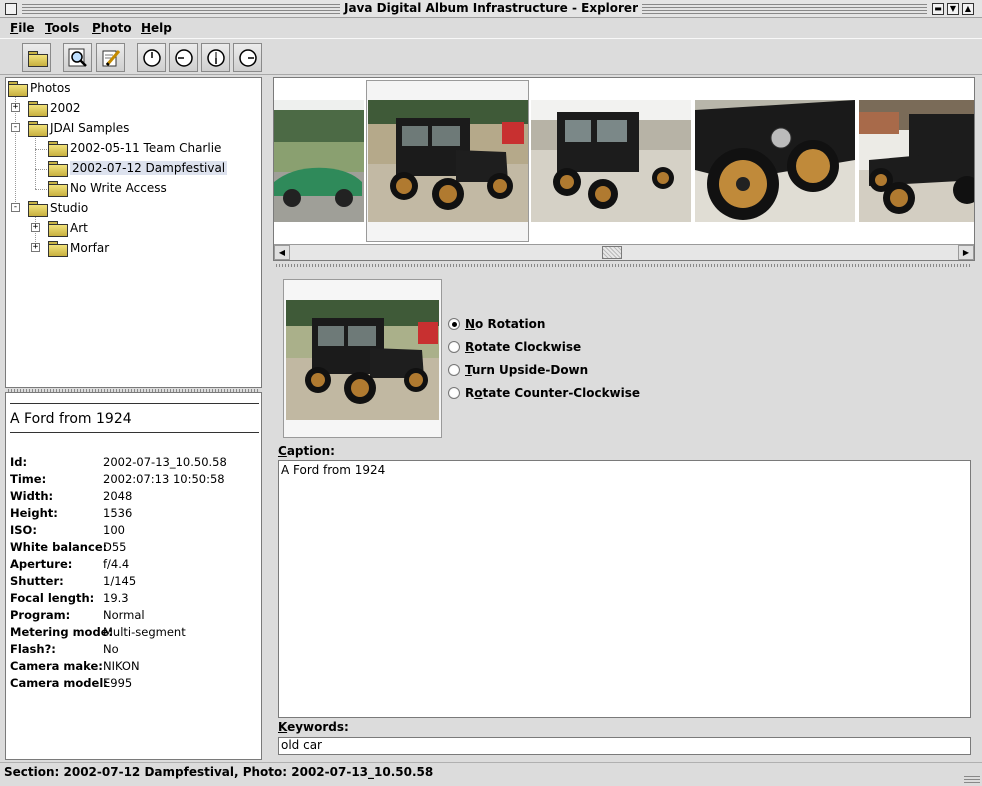  I want to click on rotate-none-icon, so click(151, 57).